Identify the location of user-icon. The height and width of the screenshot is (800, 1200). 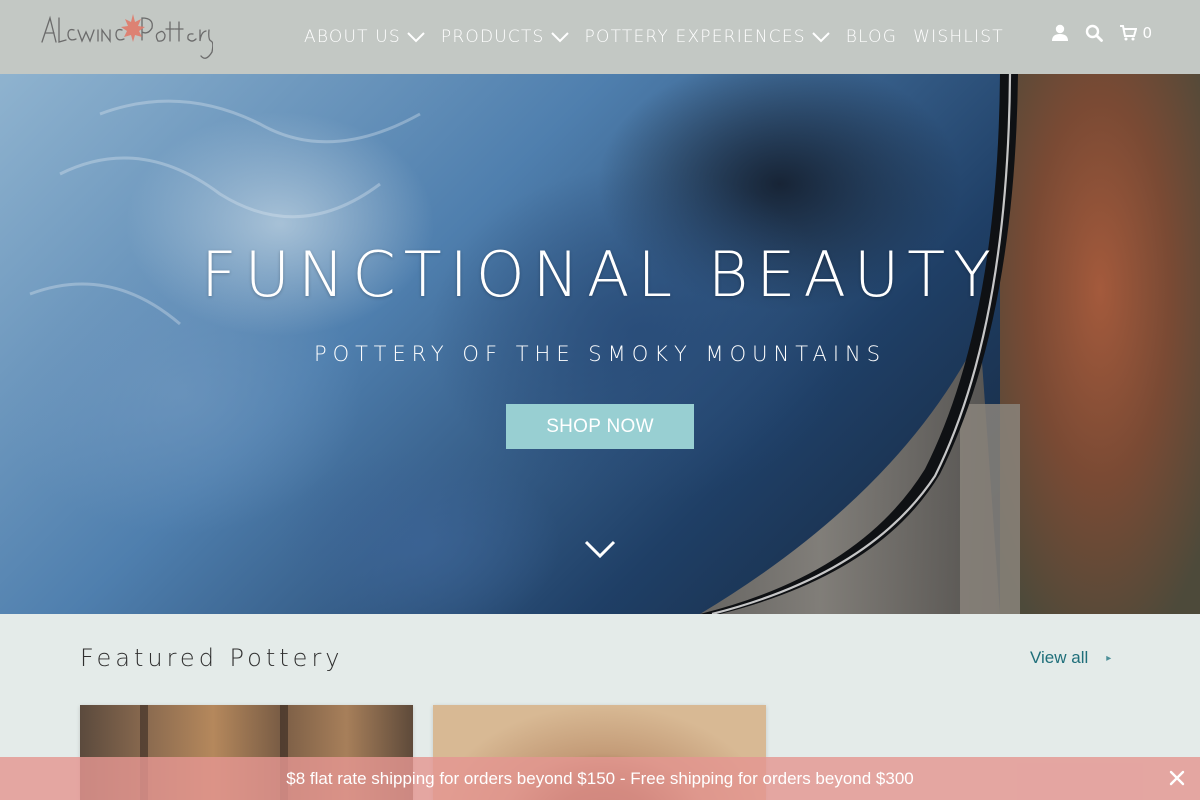
(1060, 33).